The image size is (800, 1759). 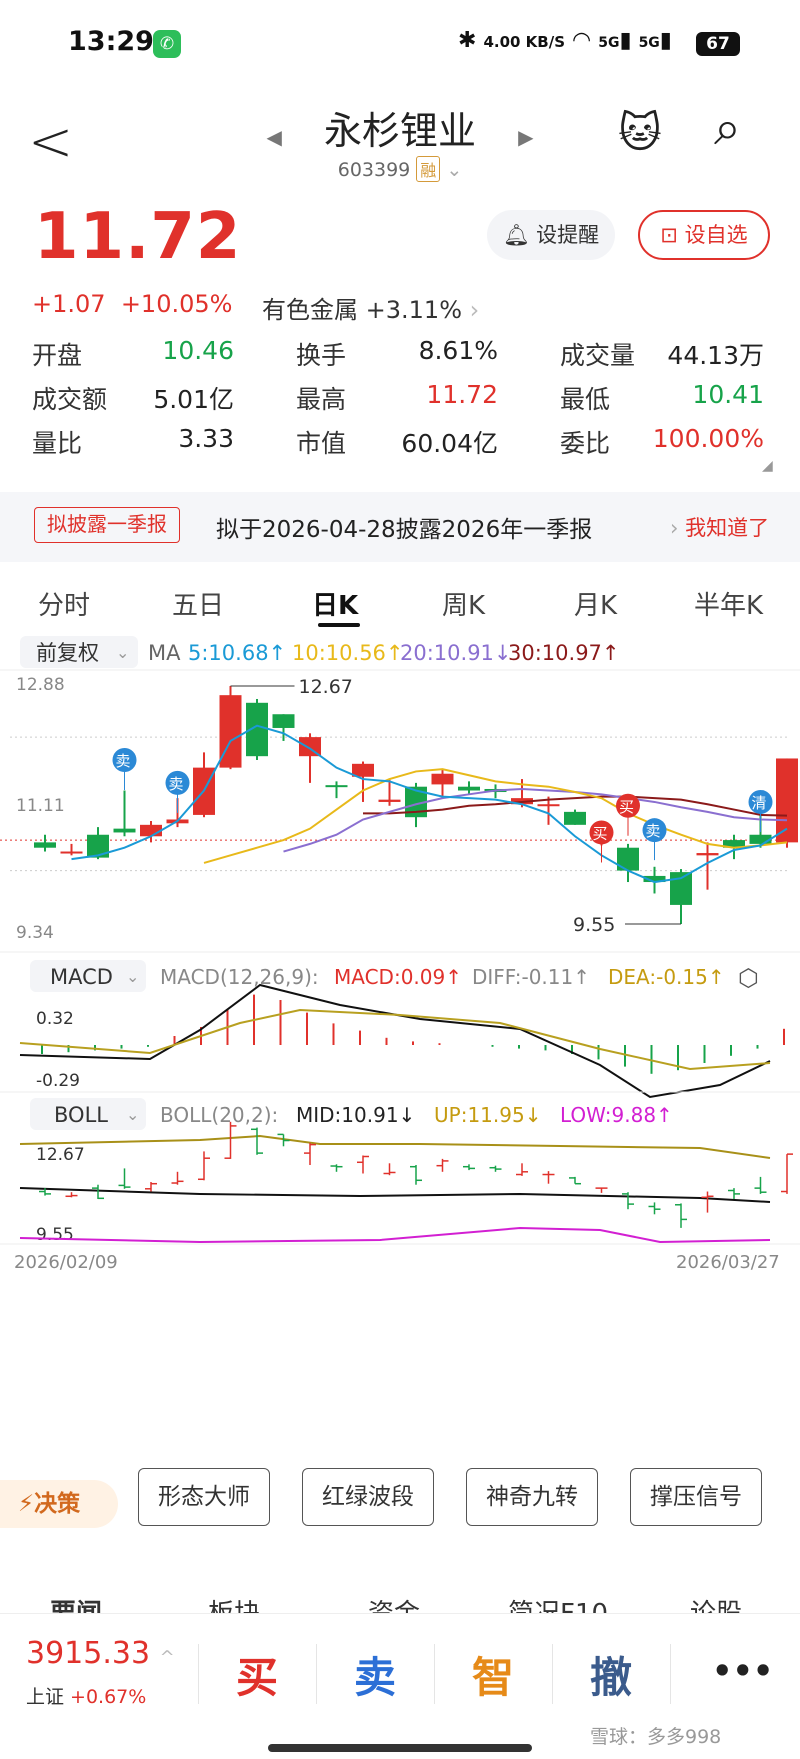 What do you see at coordinates (525, 137) in the screenshot?
I see `next-stock-icon: ▶` at bounding box center [525, 137].